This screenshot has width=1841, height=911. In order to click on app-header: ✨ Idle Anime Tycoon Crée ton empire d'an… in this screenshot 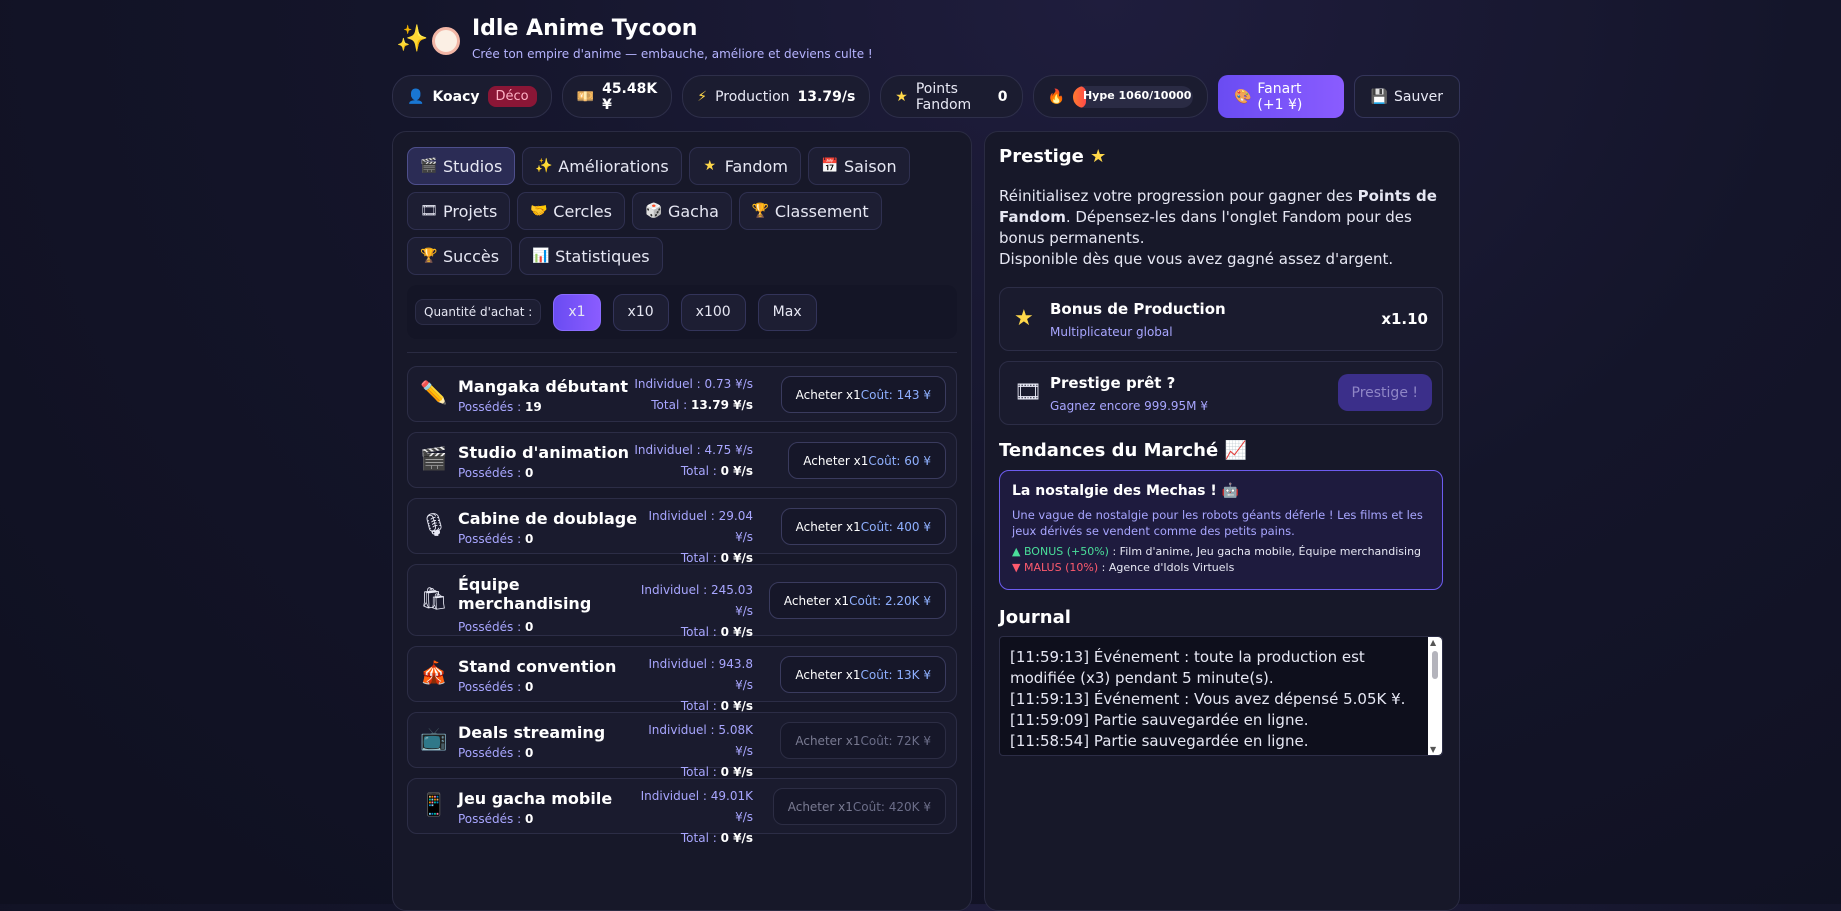, I will do `click(634, 38)`.